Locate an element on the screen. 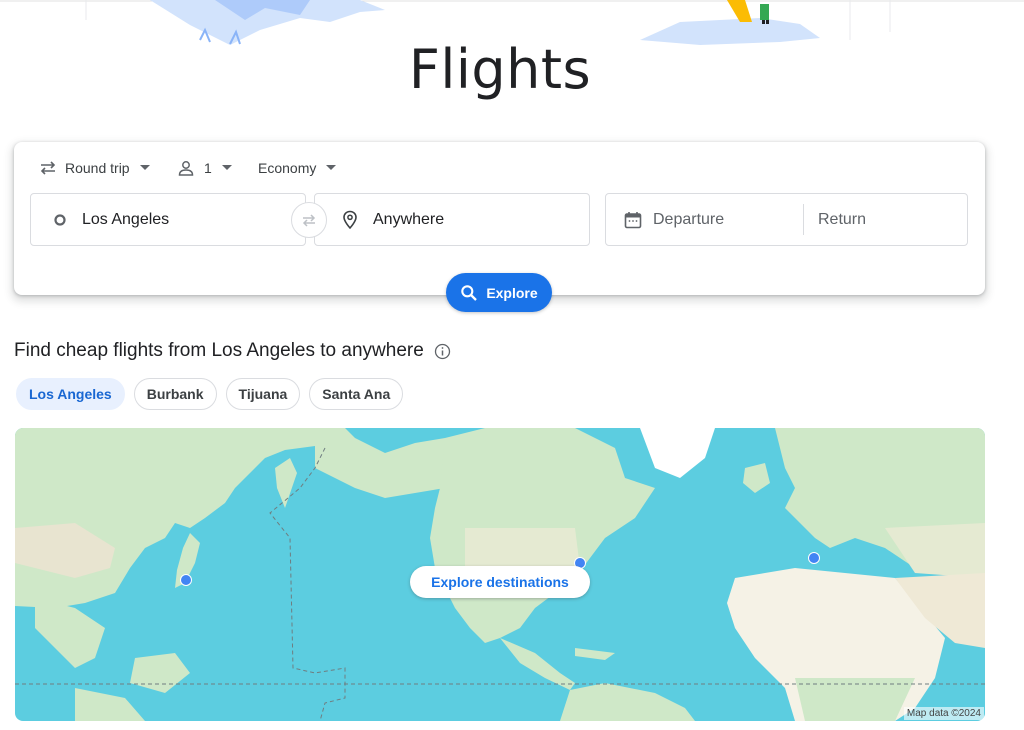  swap-button is located at coordinates (309, 220).